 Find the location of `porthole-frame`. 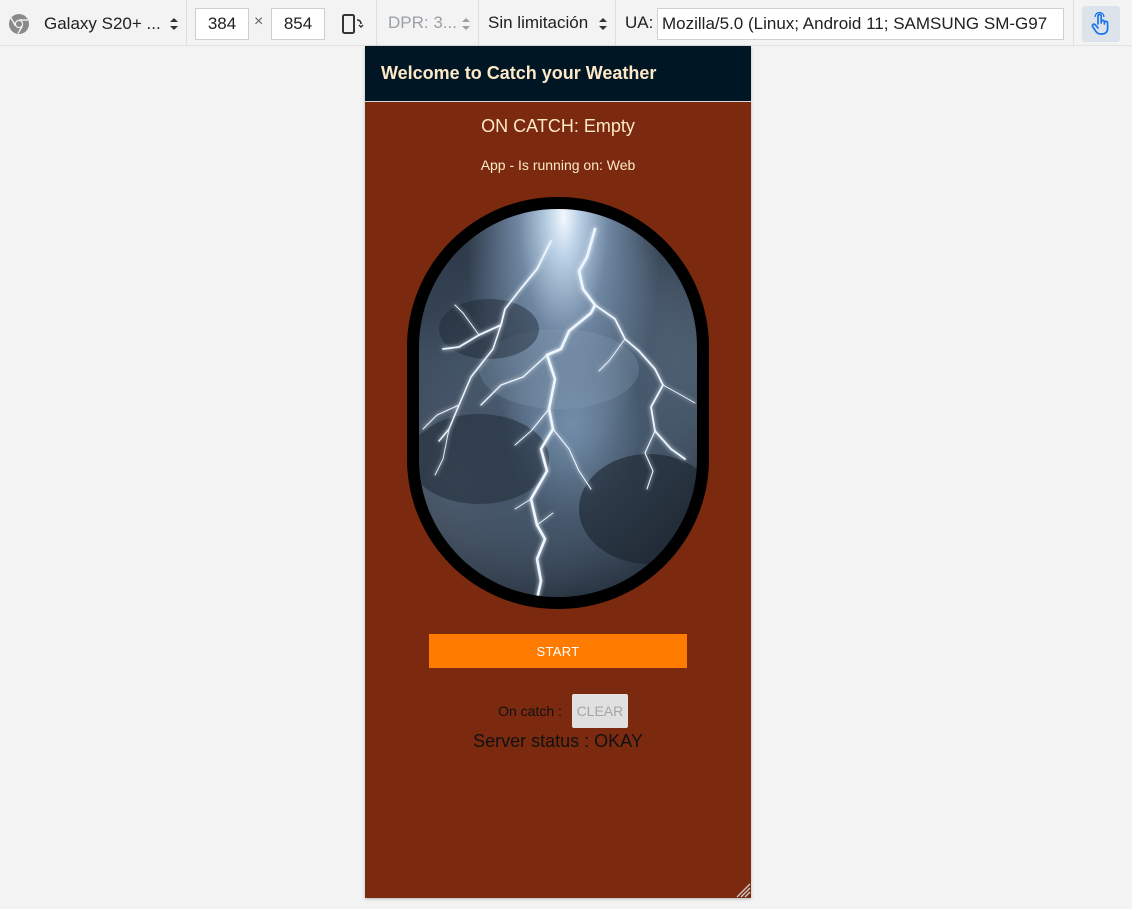

porthole-frame is located at coordinates (558, 403).